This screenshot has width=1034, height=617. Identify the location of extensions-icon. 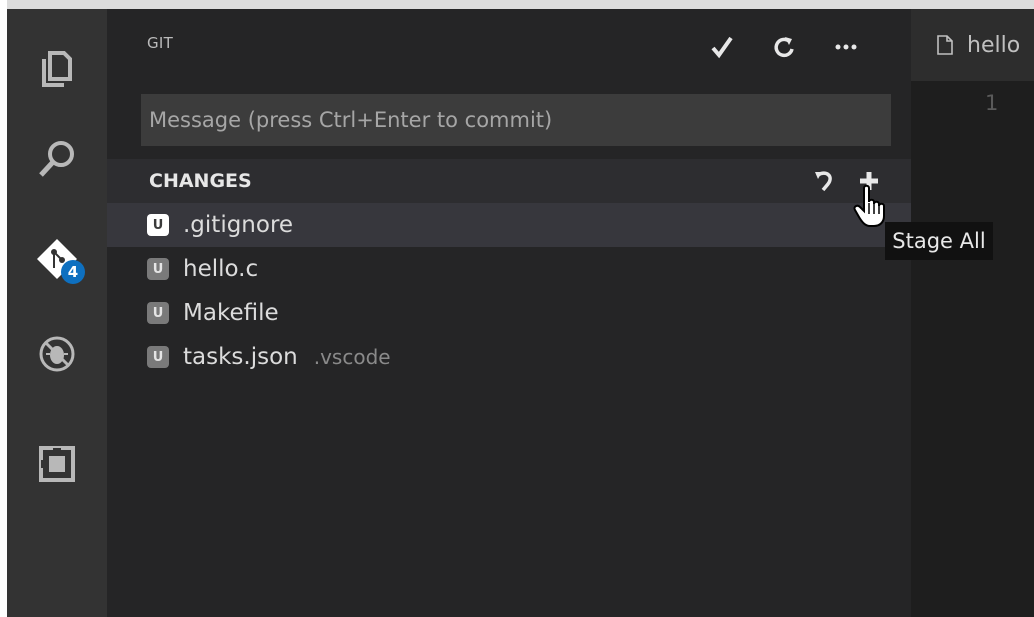
(57, 464).